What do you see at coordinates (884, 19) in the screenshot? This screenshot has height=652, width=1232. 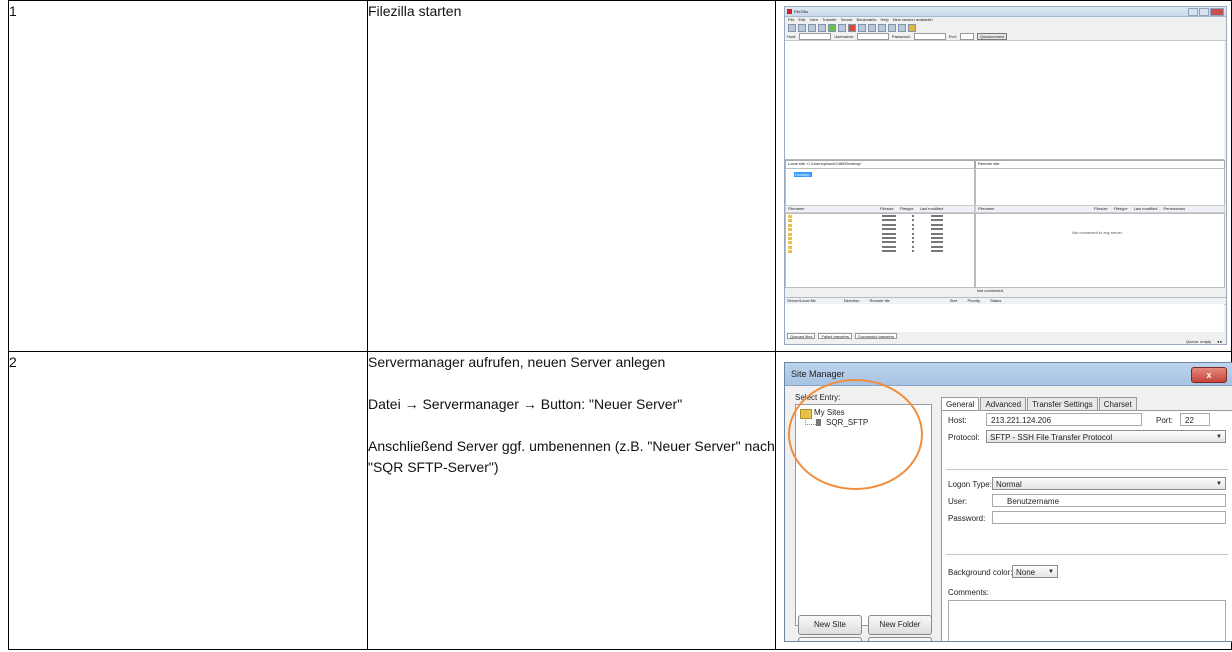 I see `menu-help: Help` at bounding box center [884, 19].